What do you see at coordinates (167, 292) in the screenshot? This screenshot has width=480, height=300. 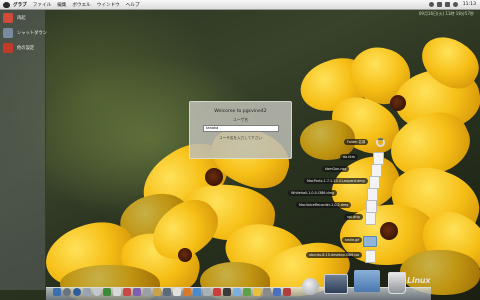 I see `terminal-icon` at bounding box center [167, 292].